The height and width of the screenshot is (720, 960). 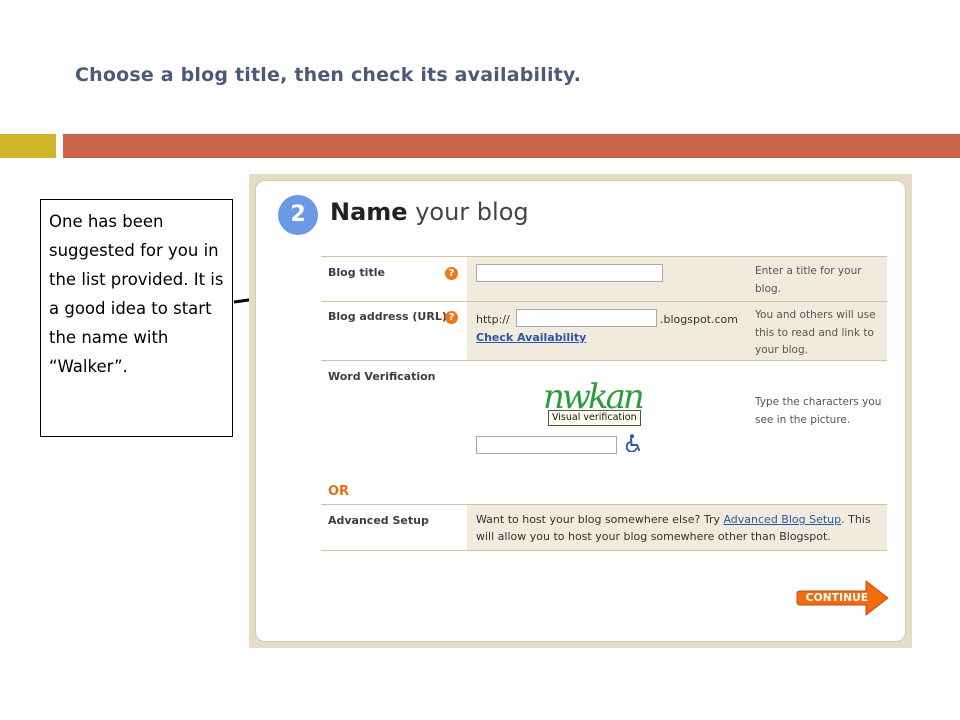 What do you see at coordinates (493, 319) in the screenshot?
I see `url-prefix: http://` at bounding box center [493, 319].